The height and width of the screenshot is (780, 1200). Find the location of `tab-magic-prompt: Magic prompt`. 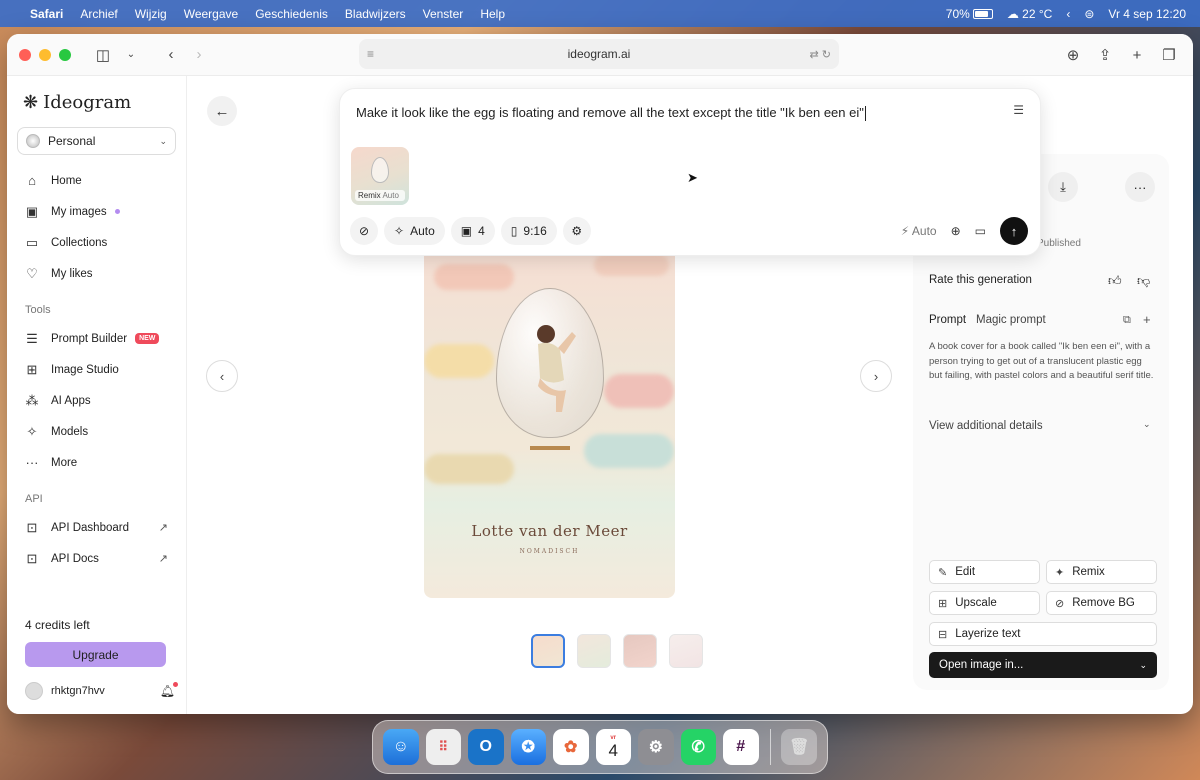

tab-magic-prompt: Magic prompt is located at coordinates (1011, 320).